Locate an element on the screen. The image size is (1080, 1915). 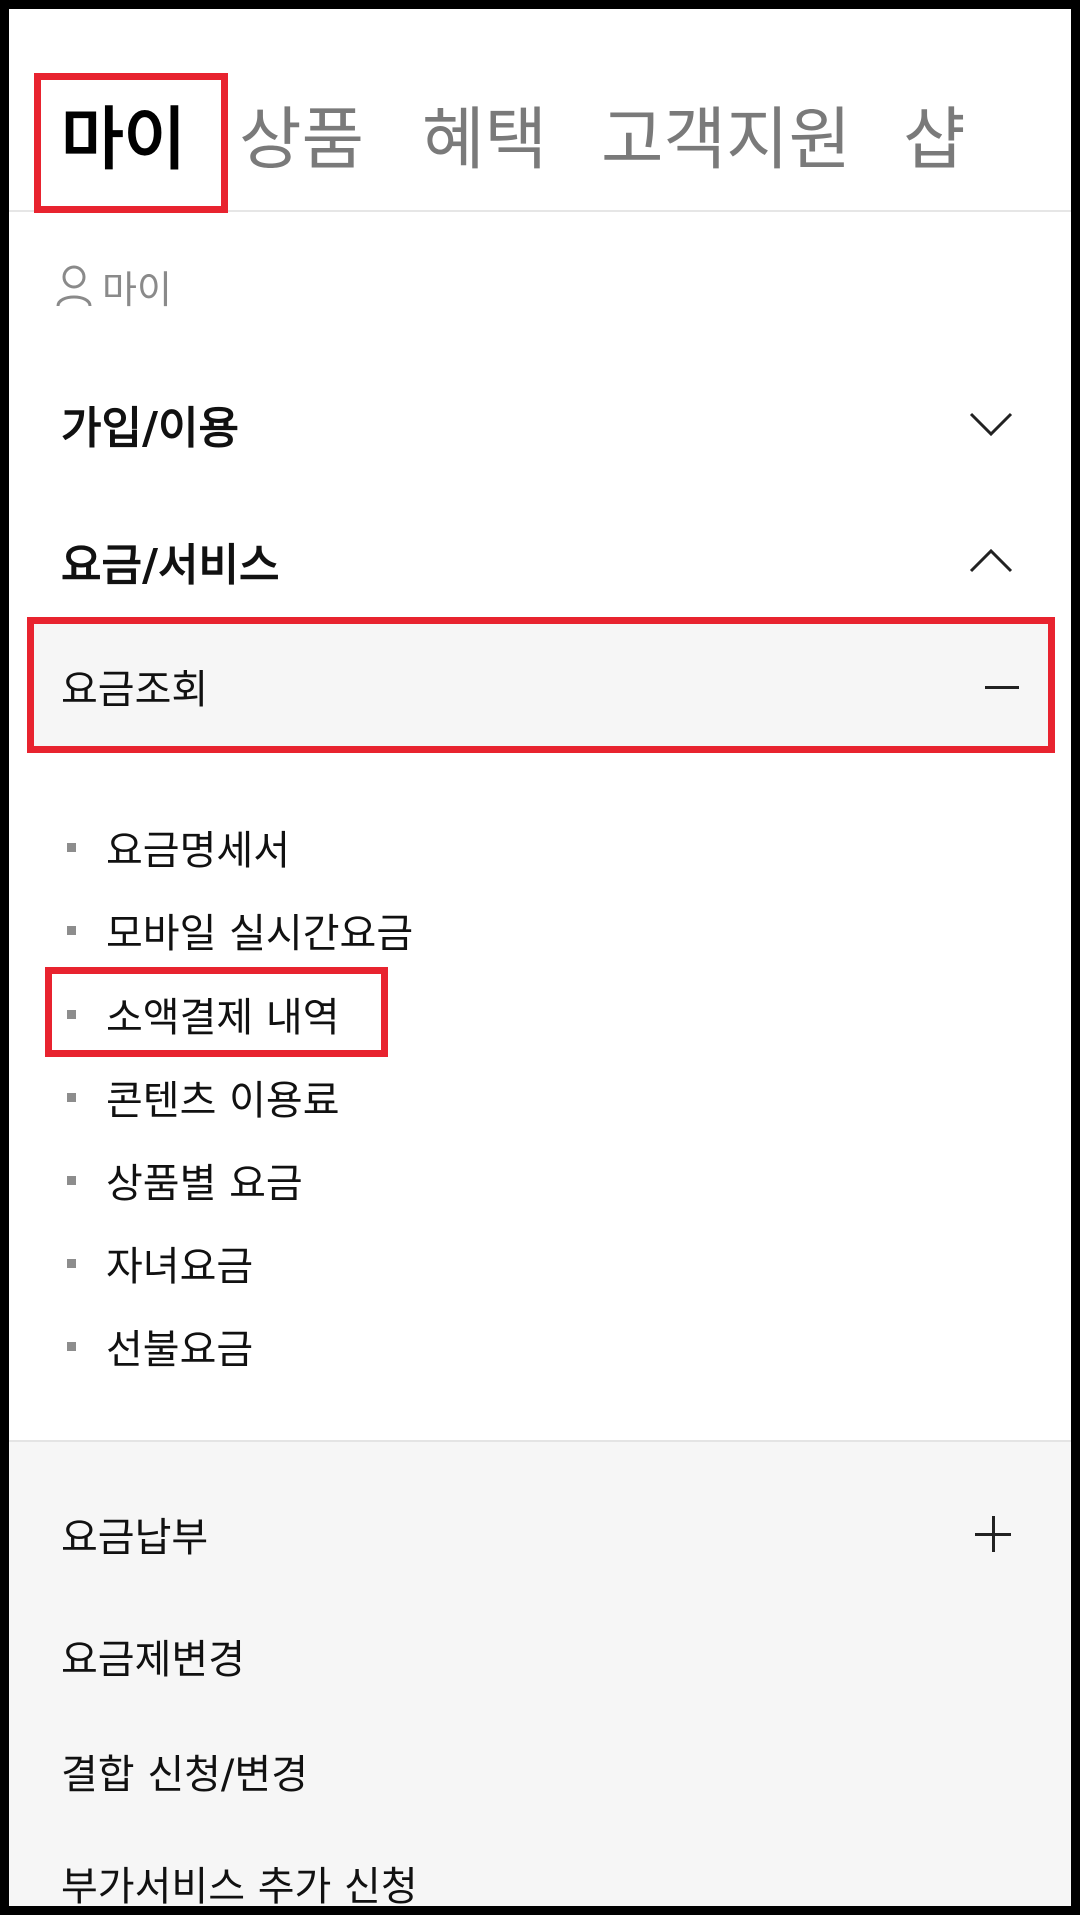
menu-item-bundle: 결합 신청/변경 is located at coordinates (184, 1771).